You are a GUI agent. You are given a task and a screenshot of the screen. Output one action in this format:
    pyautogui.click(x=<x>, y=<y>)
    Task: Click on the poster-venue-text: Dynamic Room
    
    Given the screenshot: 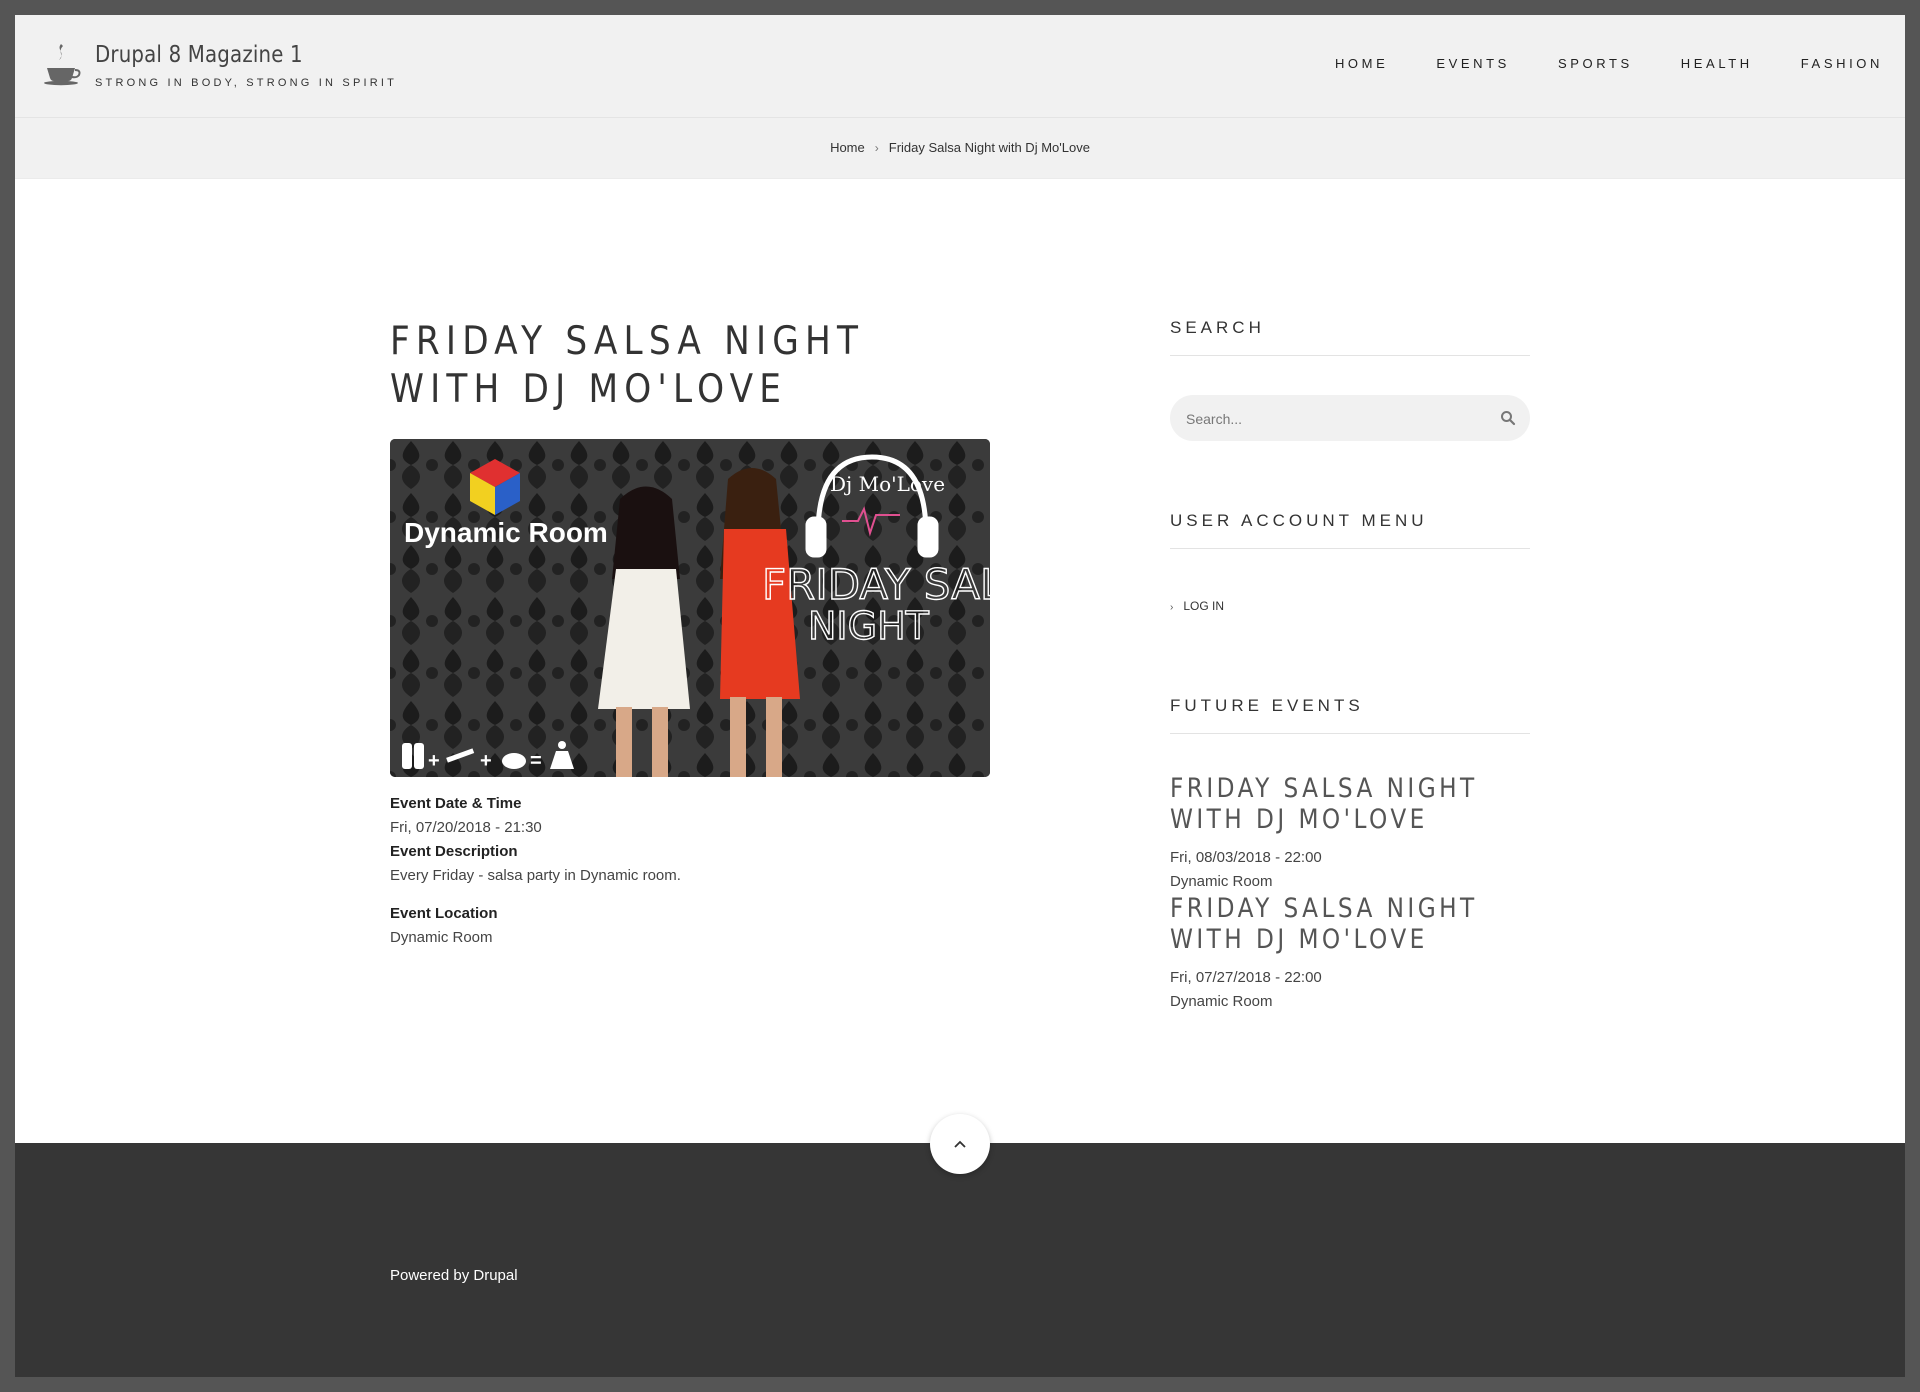 What is the action you would take?
    pyautogui.click(x=506, y=532)
    